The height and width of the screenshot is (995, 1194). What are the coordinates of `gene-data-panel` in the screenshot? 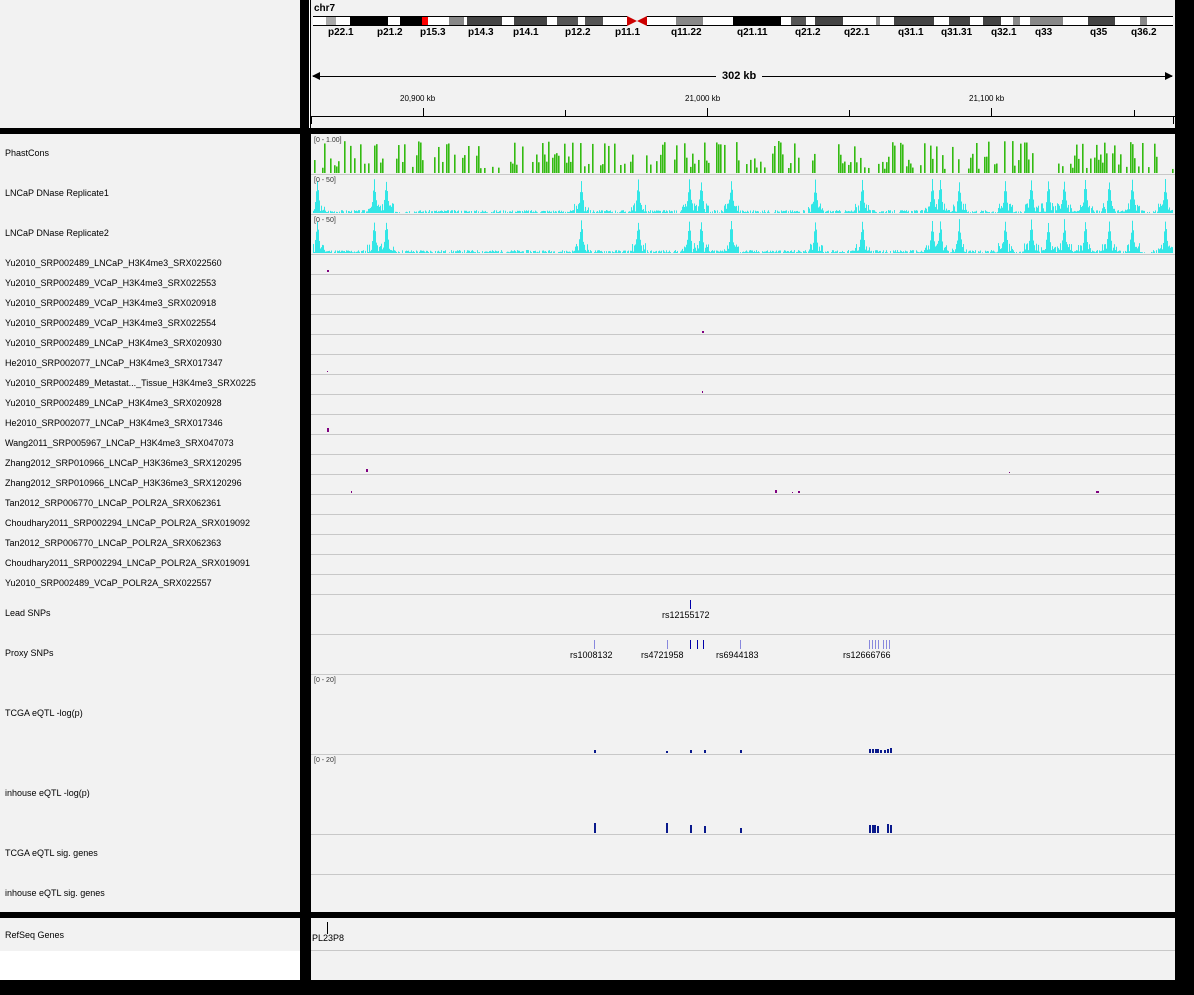 It's located at (743, 949).